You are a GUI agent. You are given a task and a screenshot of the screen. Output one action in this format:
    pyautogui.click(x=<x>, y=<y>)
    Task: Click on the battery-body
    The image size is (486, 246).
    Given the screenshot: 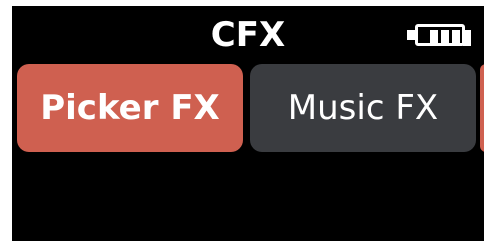 What is the action you would take?
    pyautogui.click(x=443, y=35)
    